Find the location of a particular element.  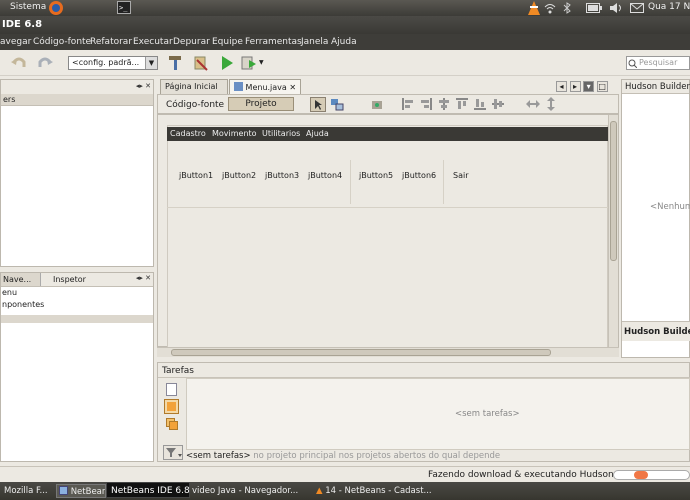

align-top-icon is located at coordinates (462, 104).